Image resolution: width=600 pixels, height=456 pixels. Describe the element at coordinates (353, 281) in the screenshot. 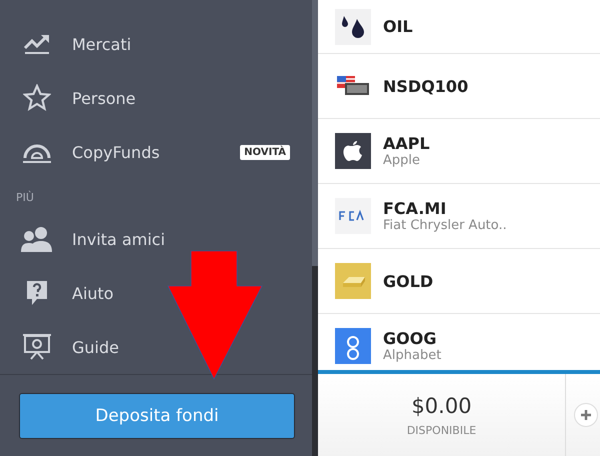

I see `ingot-icon` at that location.